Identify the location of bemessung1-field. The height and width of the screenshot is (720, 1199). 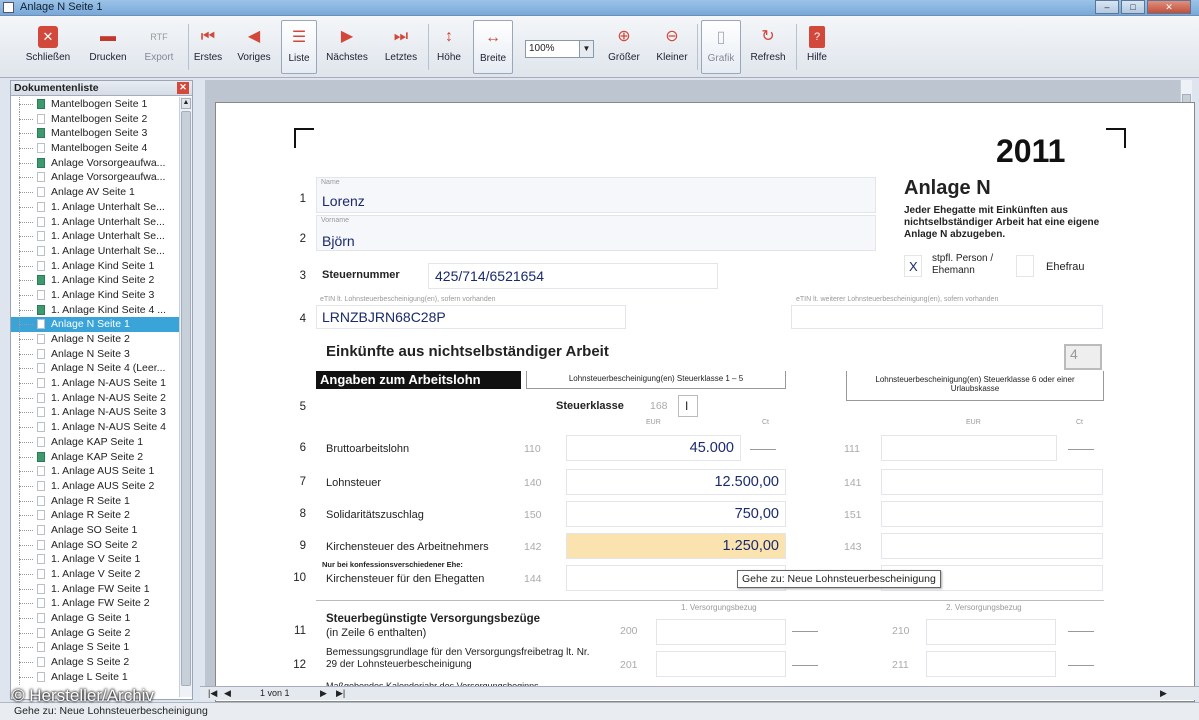
(721, 664).